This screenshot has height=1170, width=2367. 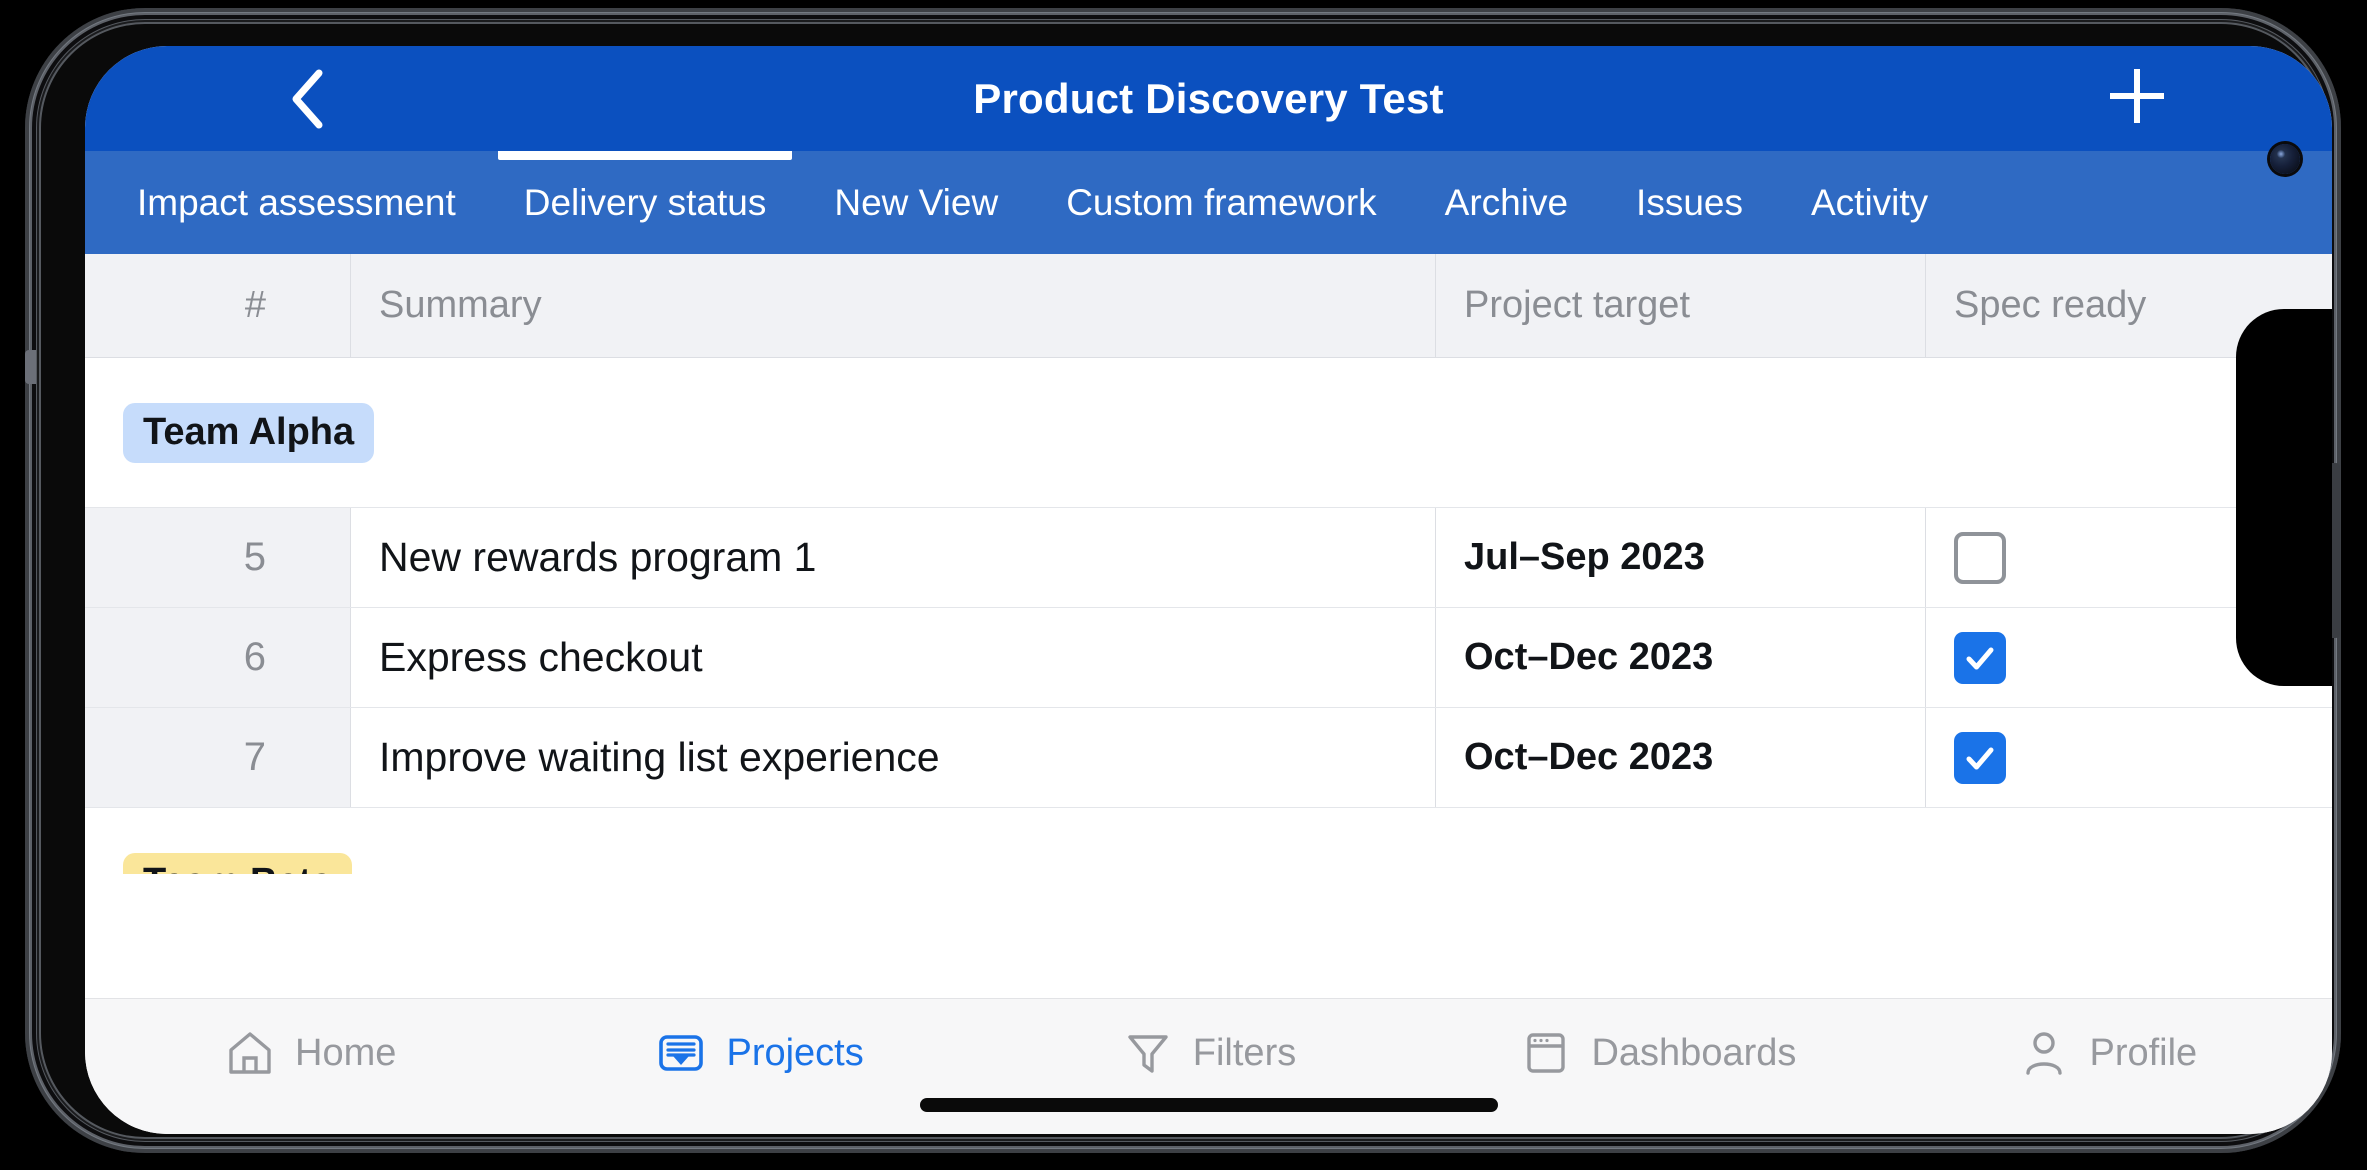 What do you see at coordinates (1681, 305) in the screenshot?
I see `column-header-project-target: Project target` at bounding box center [1681, 305].